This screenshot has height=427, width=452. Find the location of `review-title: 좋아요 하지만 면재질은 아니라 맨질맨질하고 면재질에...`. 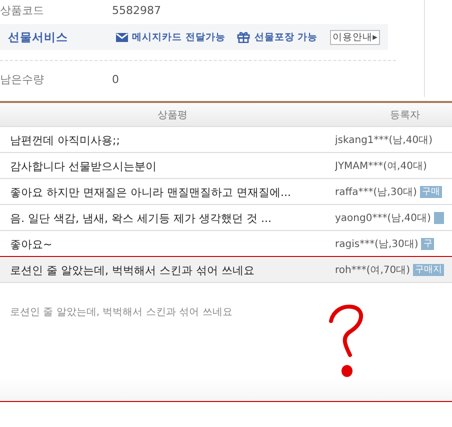

review-title: 좋아요 하지만 면재질은 아니라 맨질맨질하고 면재질에... is located at coordinates (150, 192).